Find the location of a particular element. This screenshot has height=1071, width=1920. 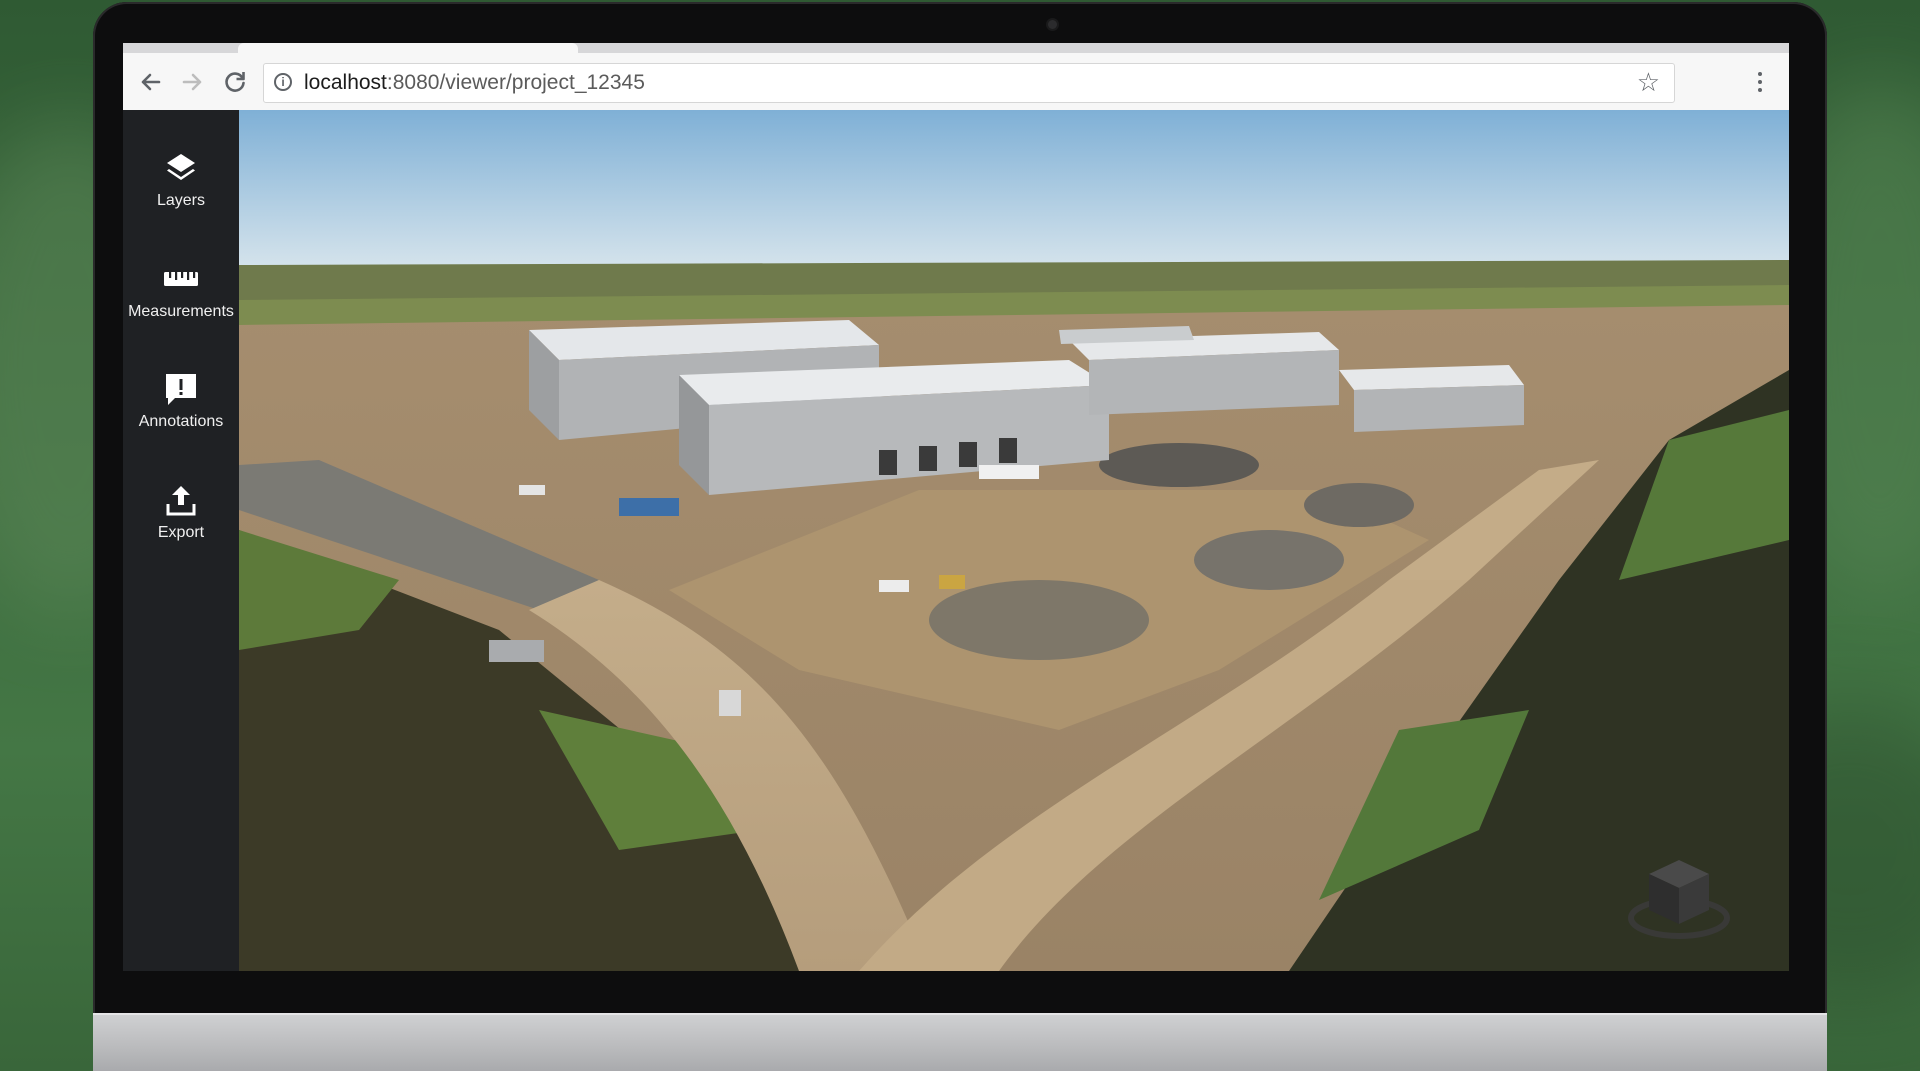

webcam is located at coordinates (1052, 24).